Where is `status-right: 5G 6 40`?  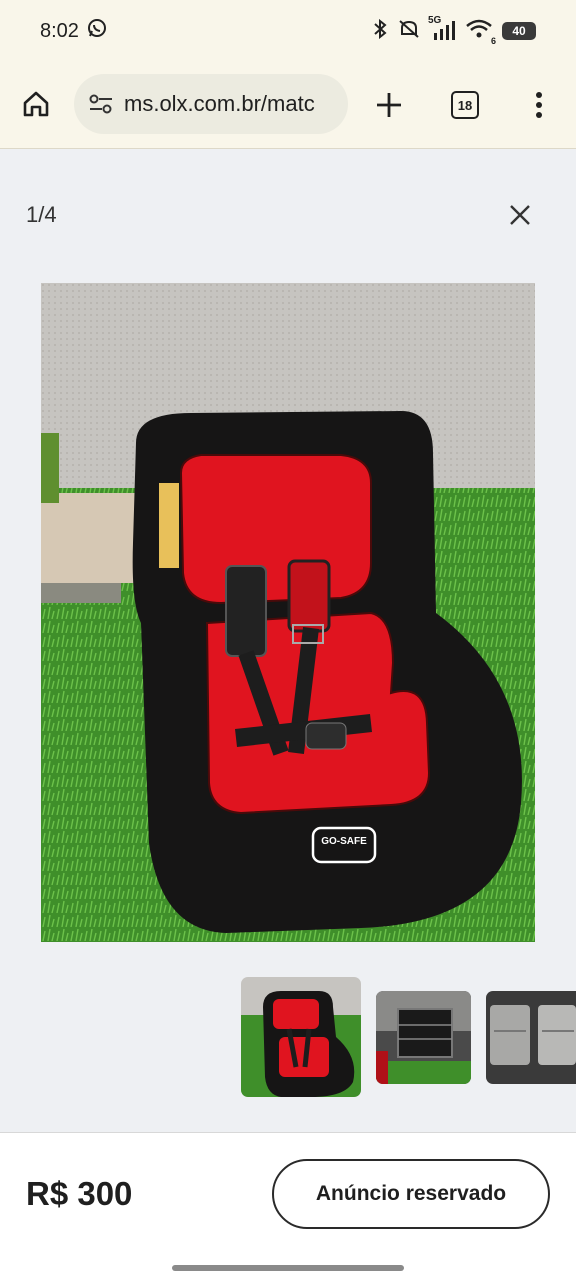 status-right: 5G 6 40 is located at coordinates (454, 30).